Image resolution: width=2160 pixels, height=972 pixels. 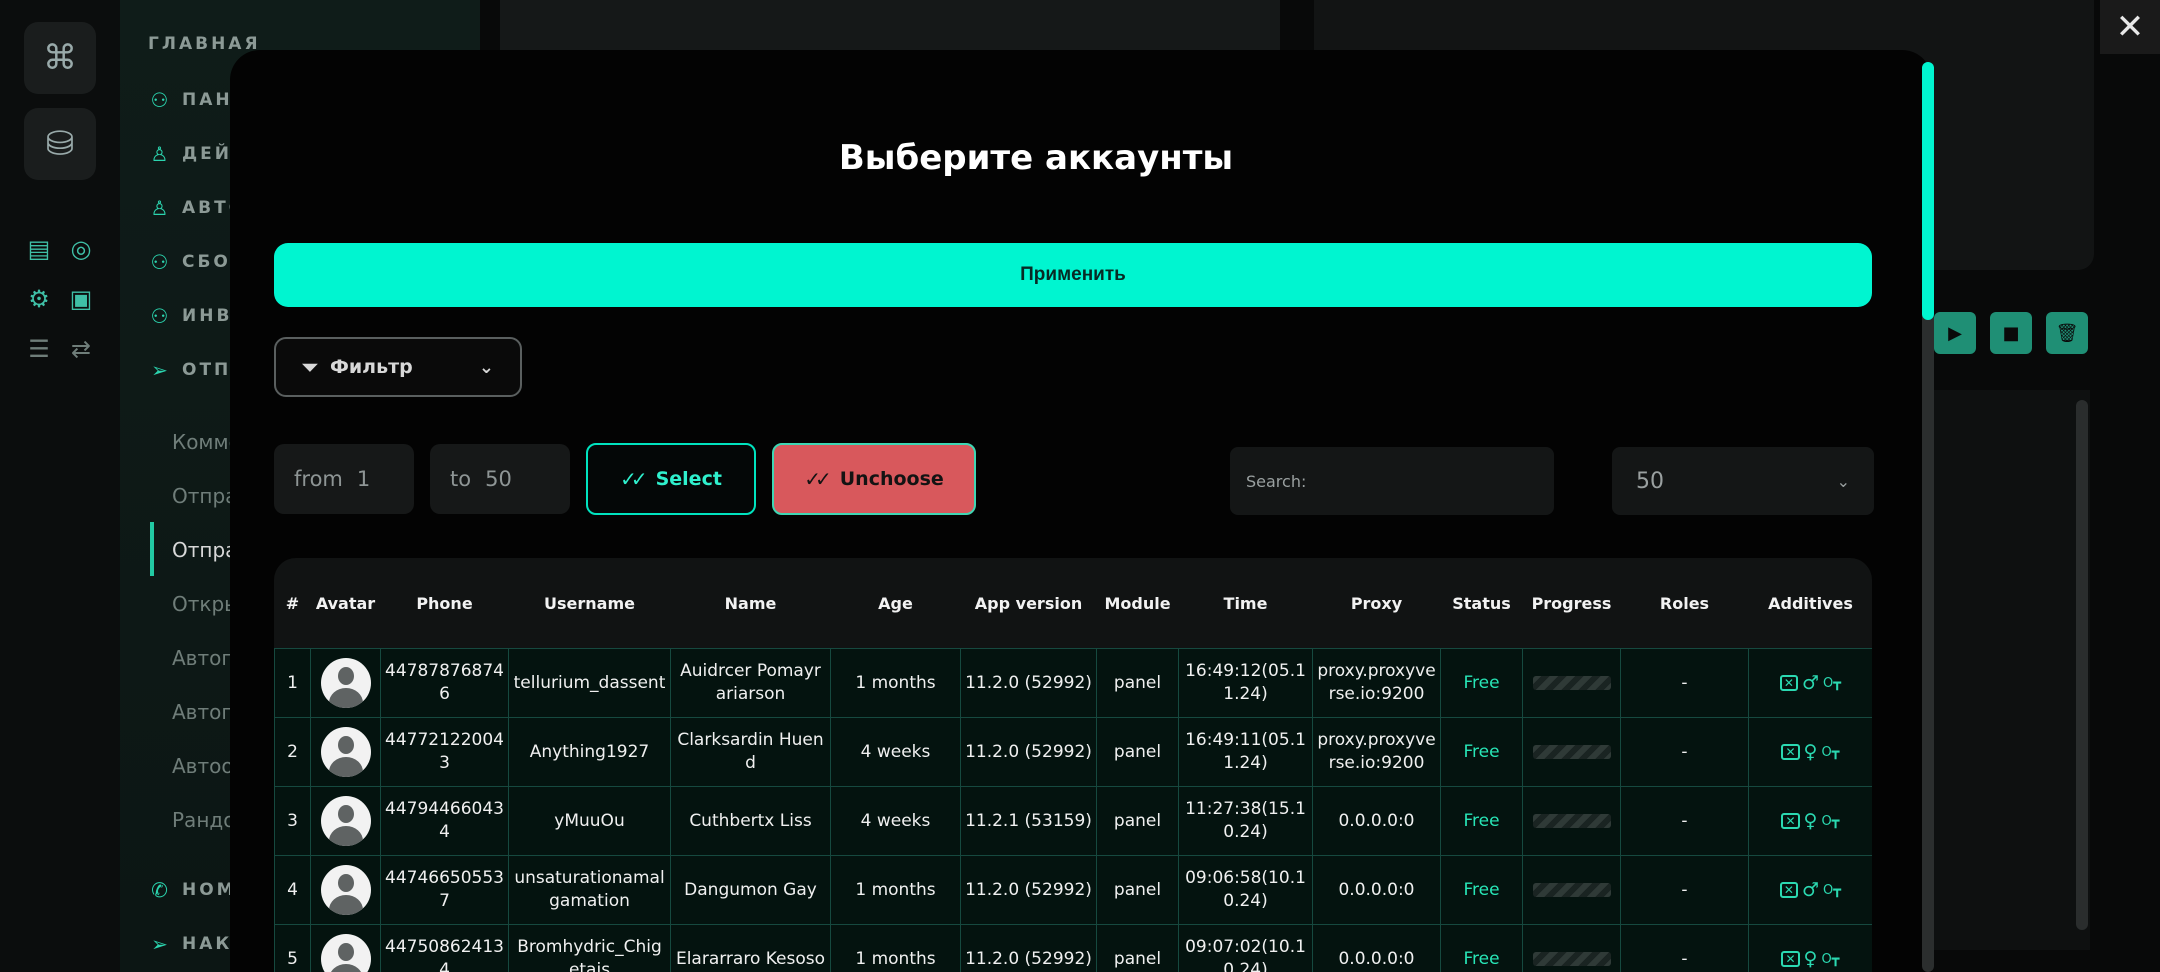 What do you see at coordinates (2082, 665) in the screenshot?
I see `log-scrollbar` at bounding box center [2082, 665].